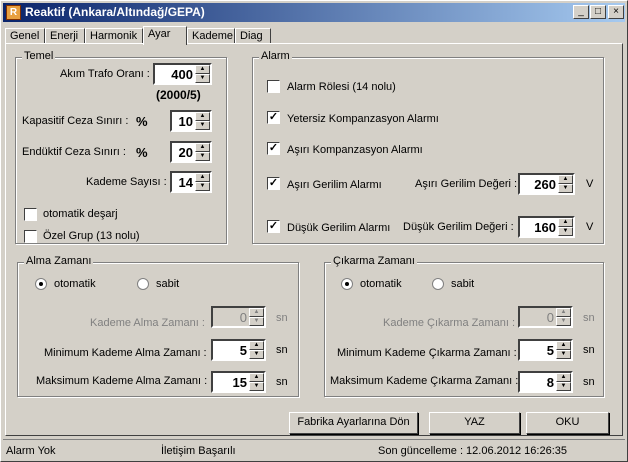 This screenshot has height=462, width=628. I want to click on tab-diag: Diag, so click(253, 36).